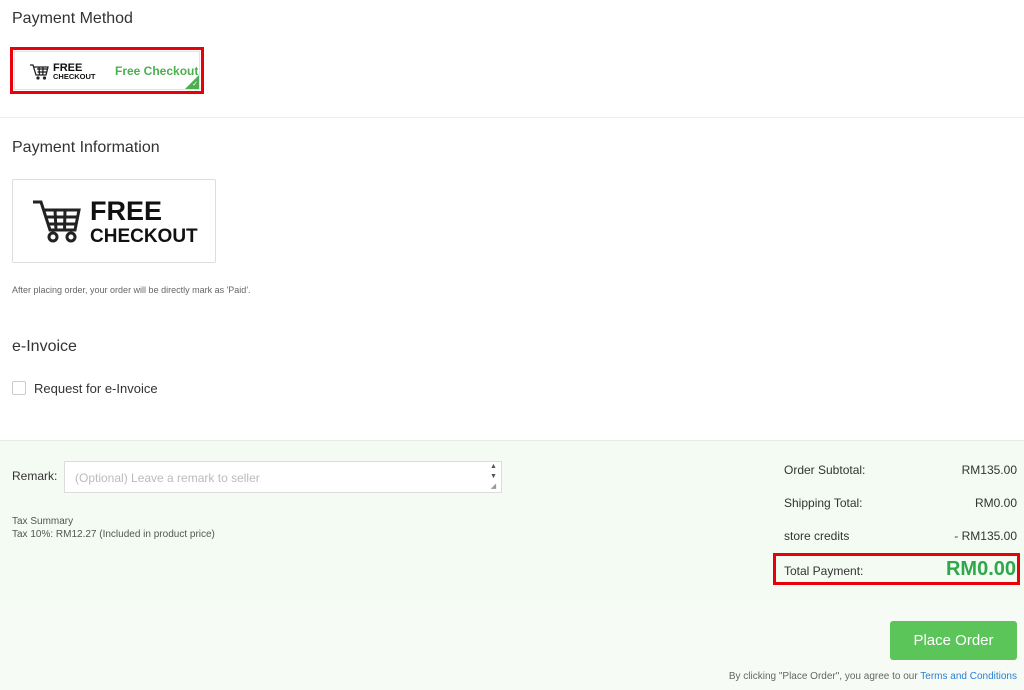  I want to click on spin-down-icon: ▼, so click(493, 476).